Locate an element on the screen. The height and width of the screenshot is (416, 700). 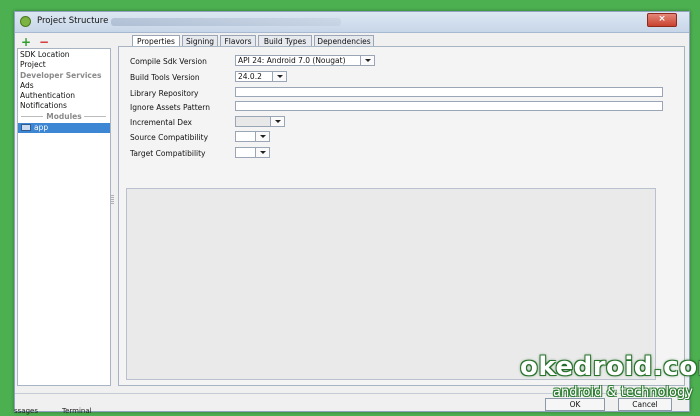
sidebar-item-notifications: Notifications is located at coordinates (43, 105).